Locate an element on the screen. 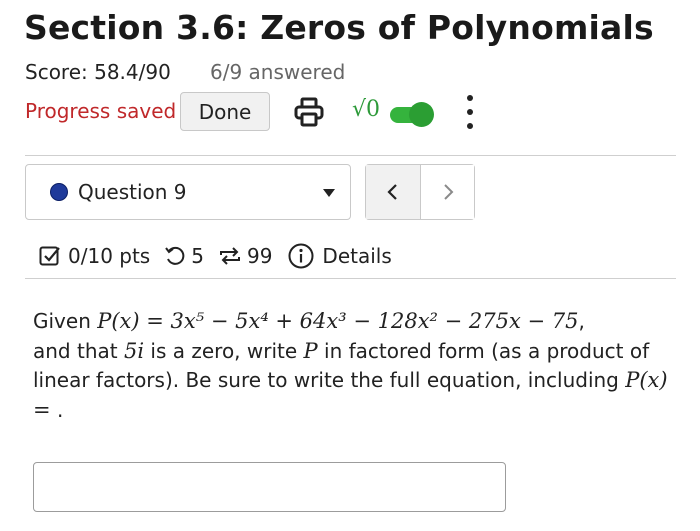  previous-question-button is located at coordinates (393, 192).